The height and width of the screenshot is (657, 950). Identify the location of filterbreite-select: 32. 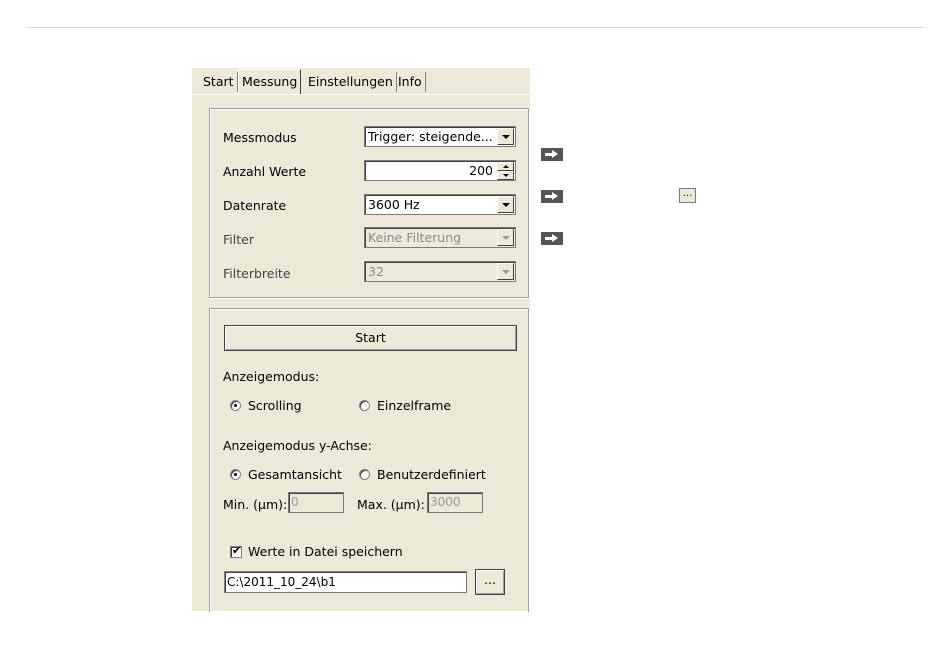
(440, 271).